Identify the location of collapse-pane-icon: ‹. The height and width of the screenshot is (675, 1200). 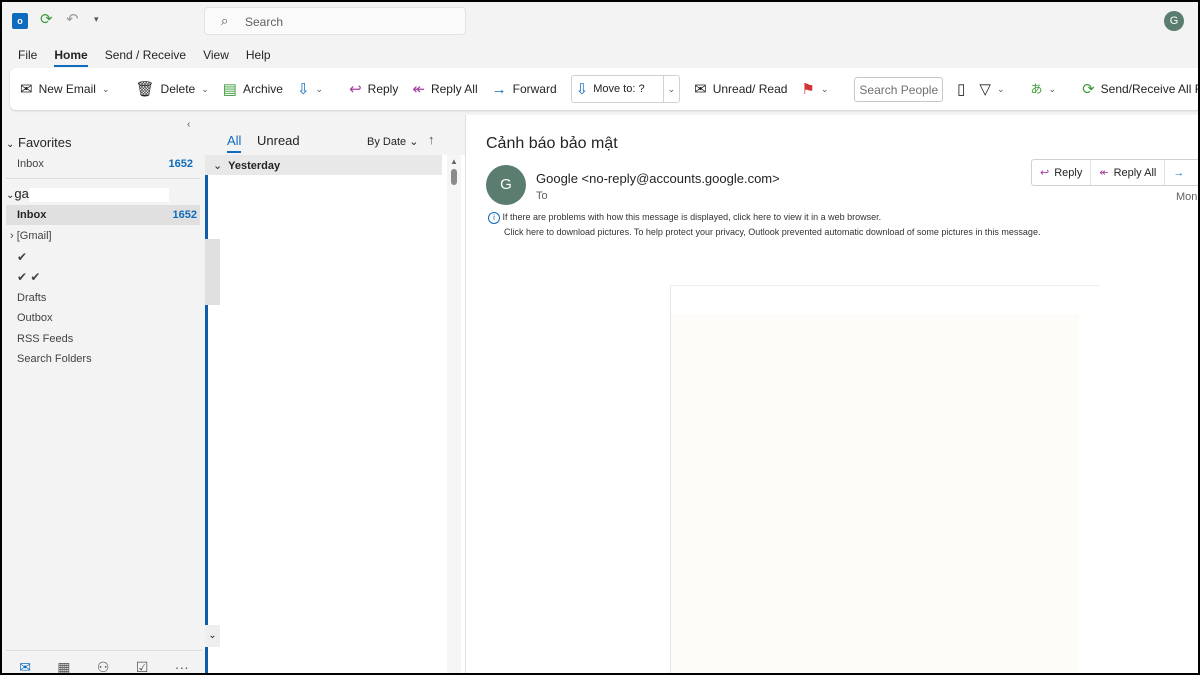
(188, 124).